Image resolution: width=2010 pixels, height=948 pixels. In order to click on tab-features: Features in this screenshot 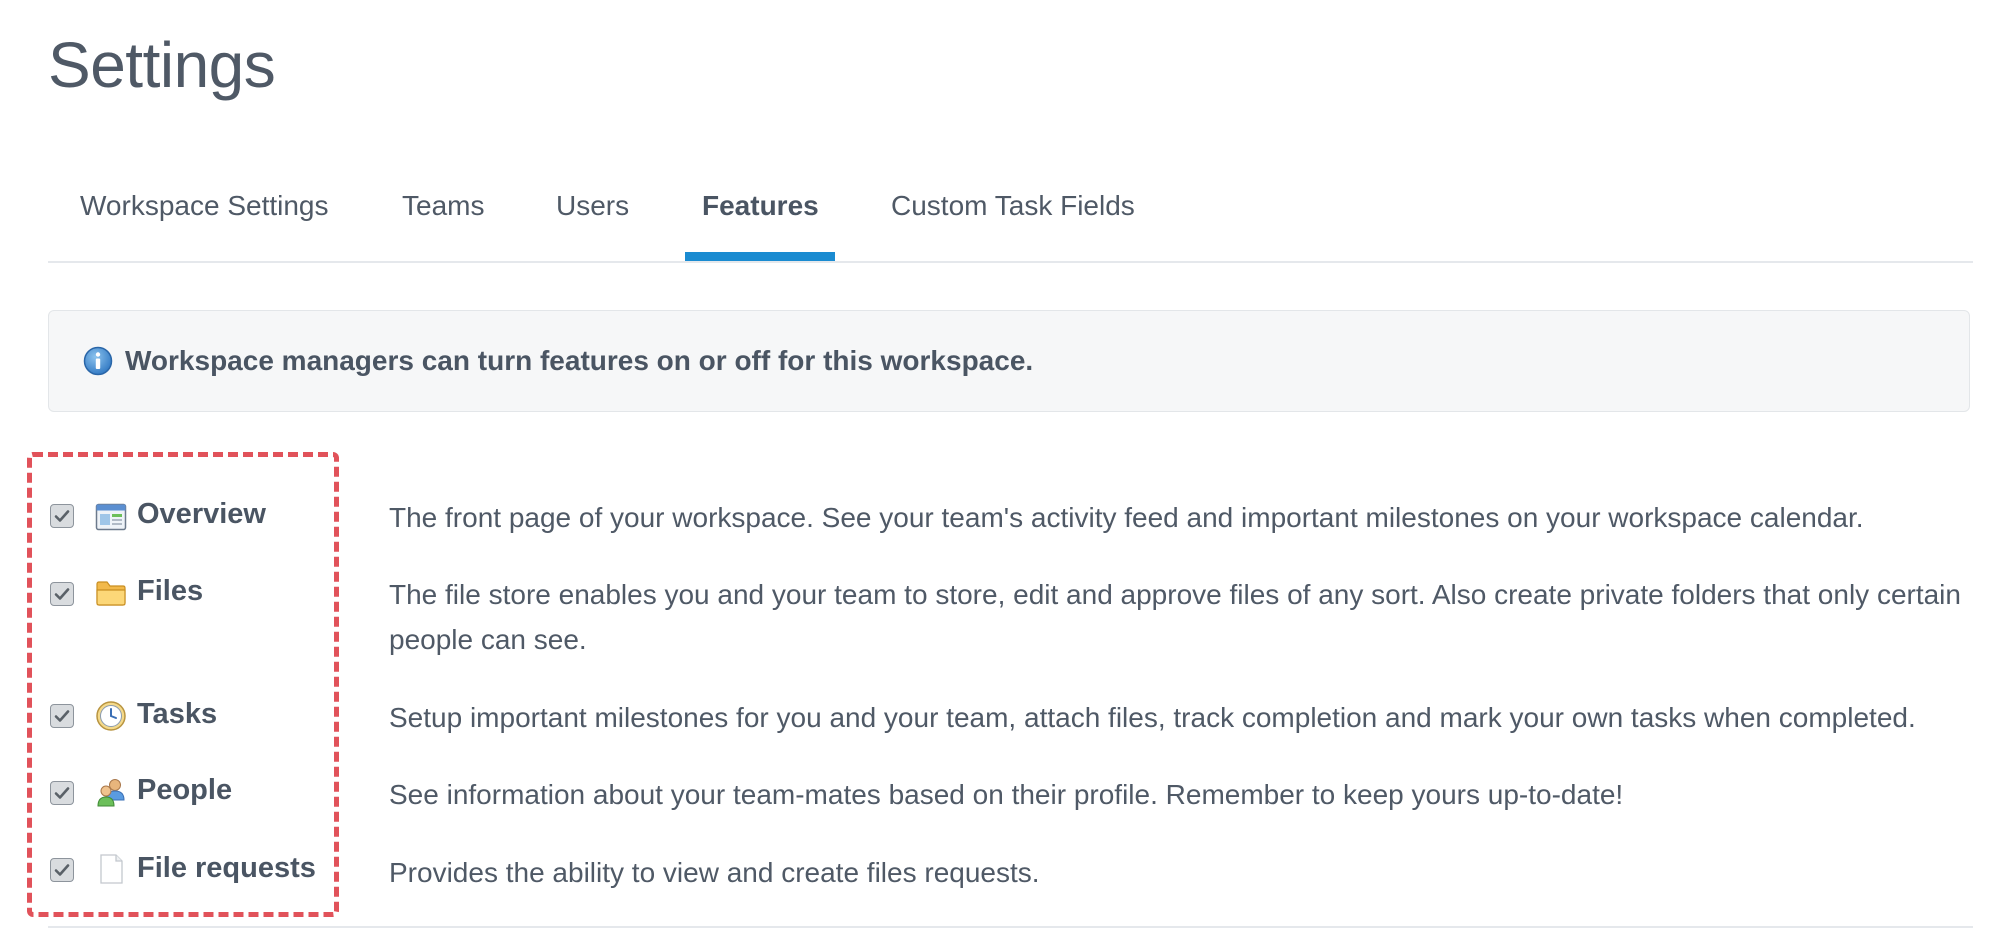, I will do `click(760, 206)`.